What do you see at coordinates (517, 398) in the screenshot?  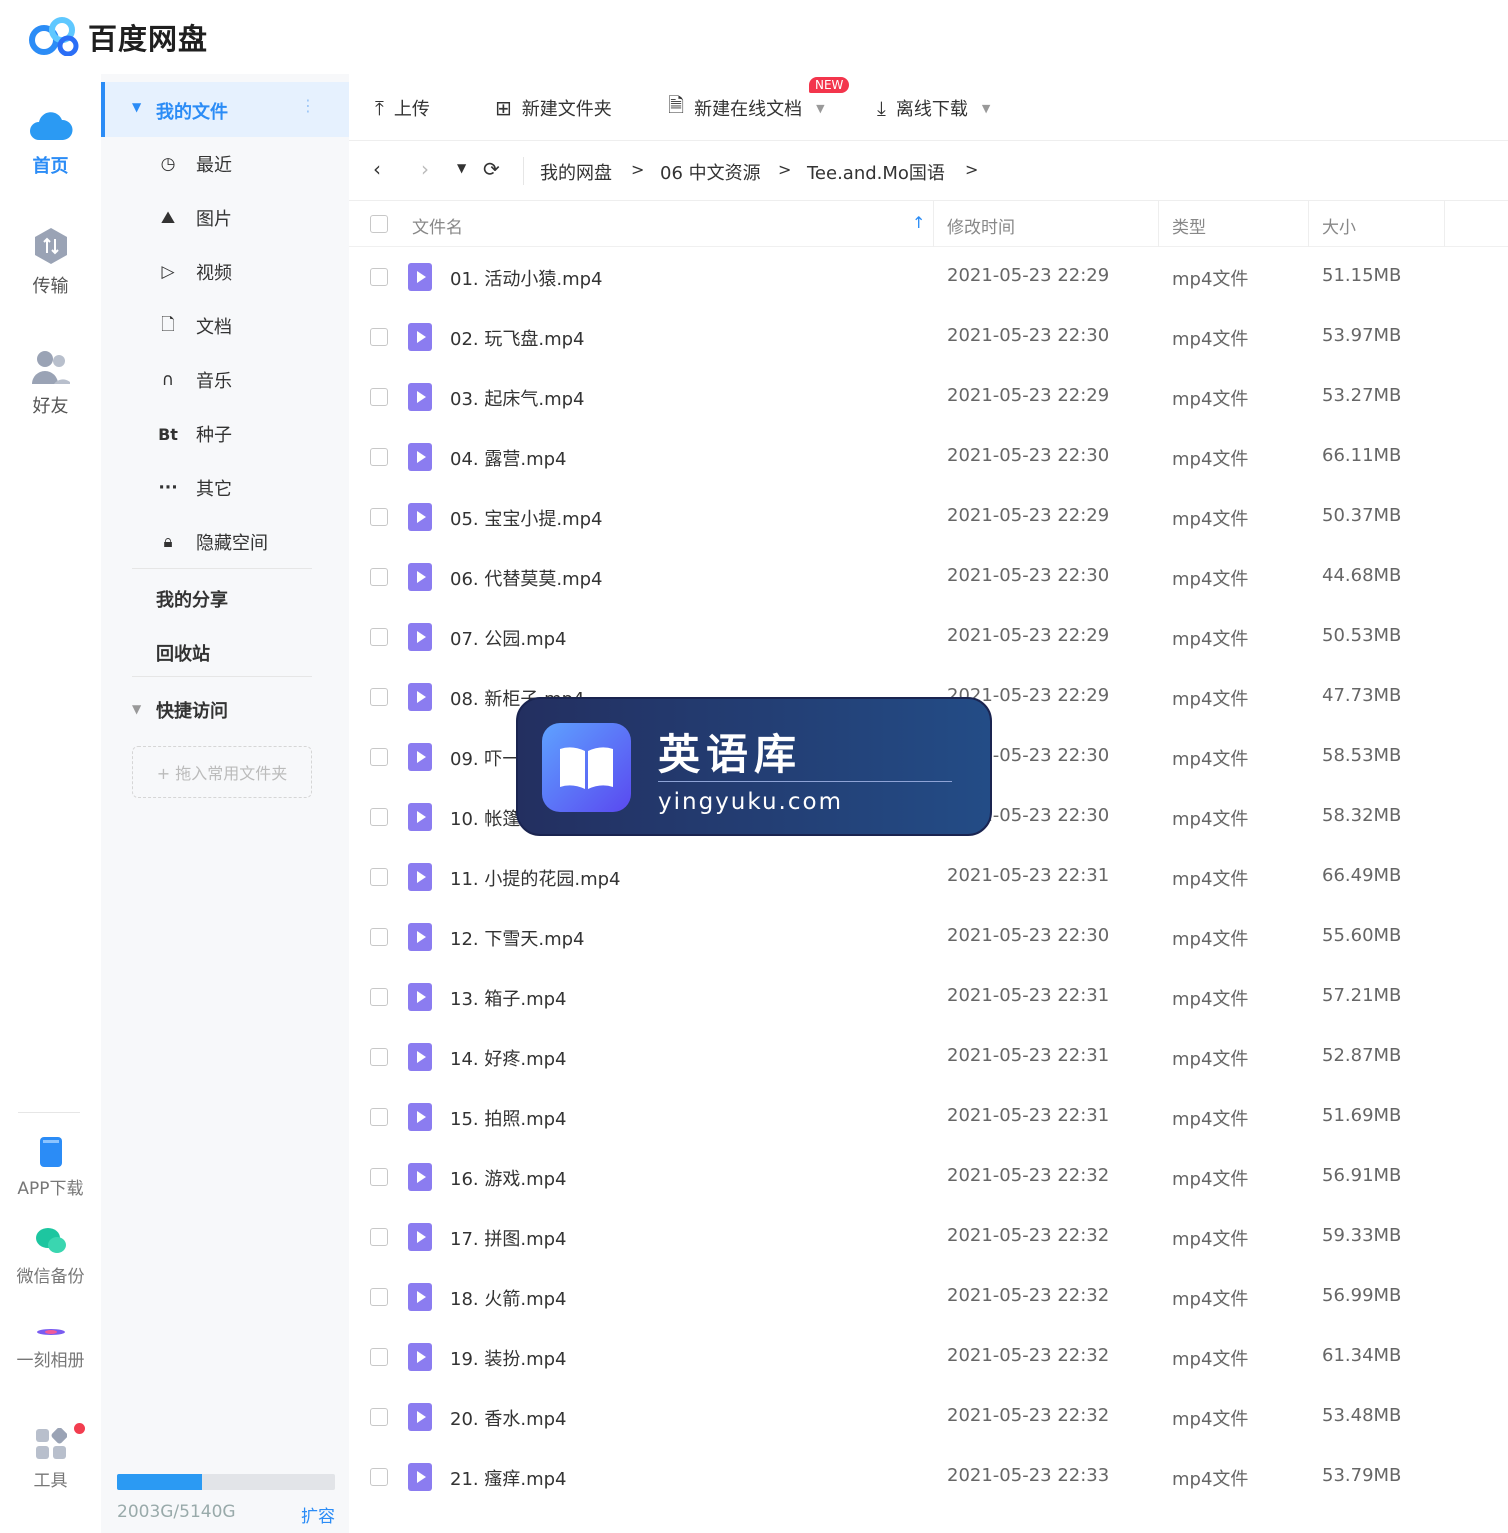 I see `file-name: 03. 起床气.mp4` at bounding box center [517, 398].